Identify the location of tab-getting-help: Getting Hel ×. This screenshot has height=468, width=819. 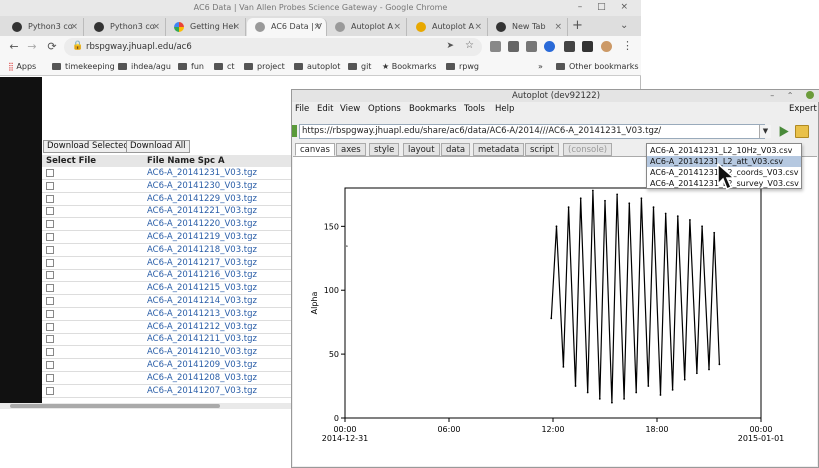
(206, 27).